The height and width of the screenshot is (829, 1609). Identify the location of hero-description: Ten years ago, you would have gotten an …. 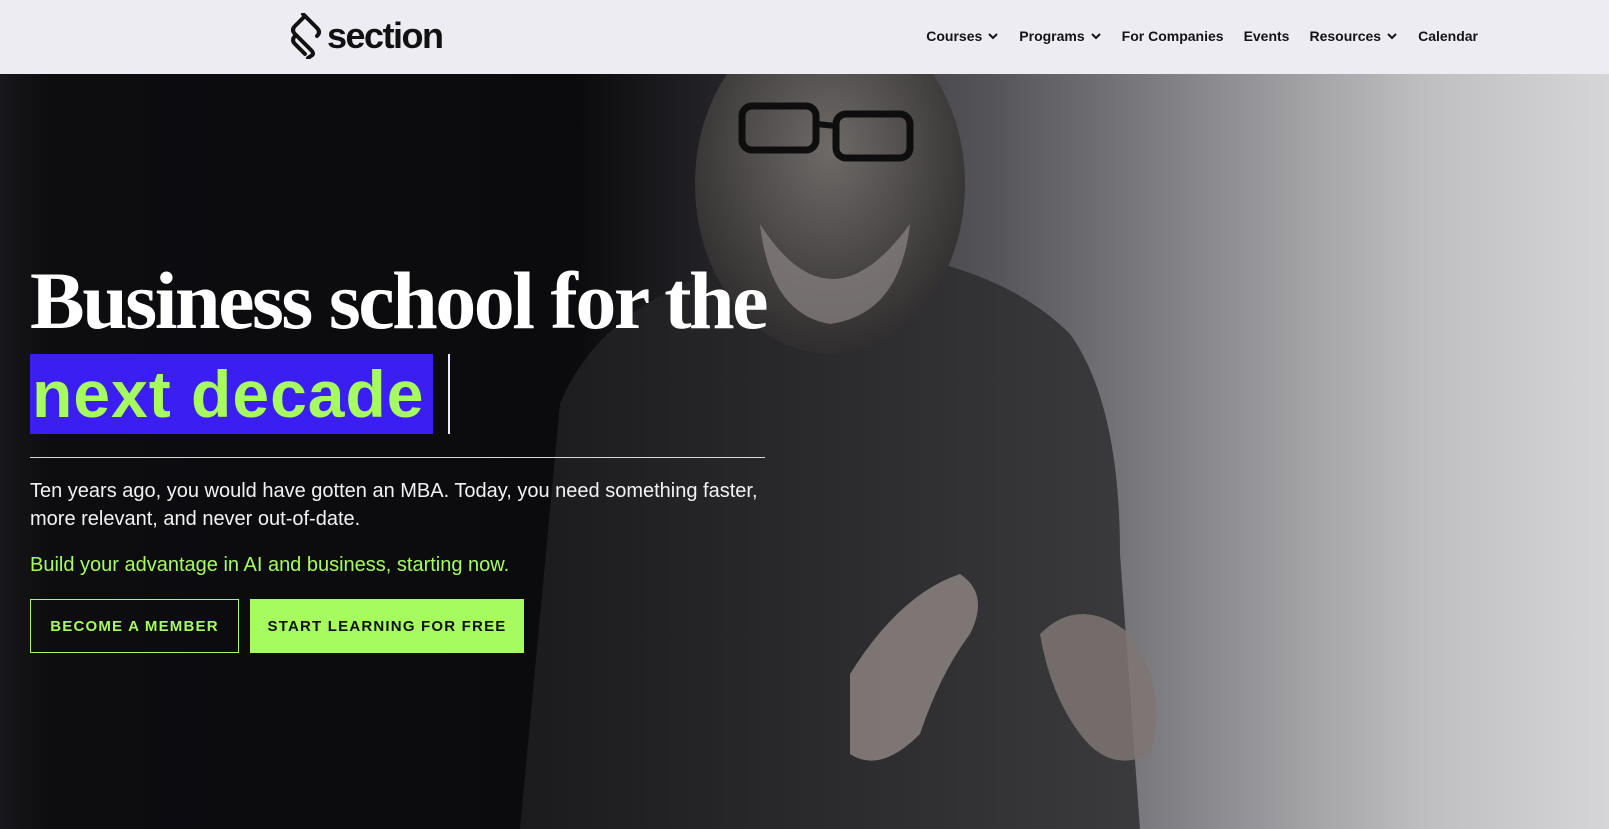
(394, 505).